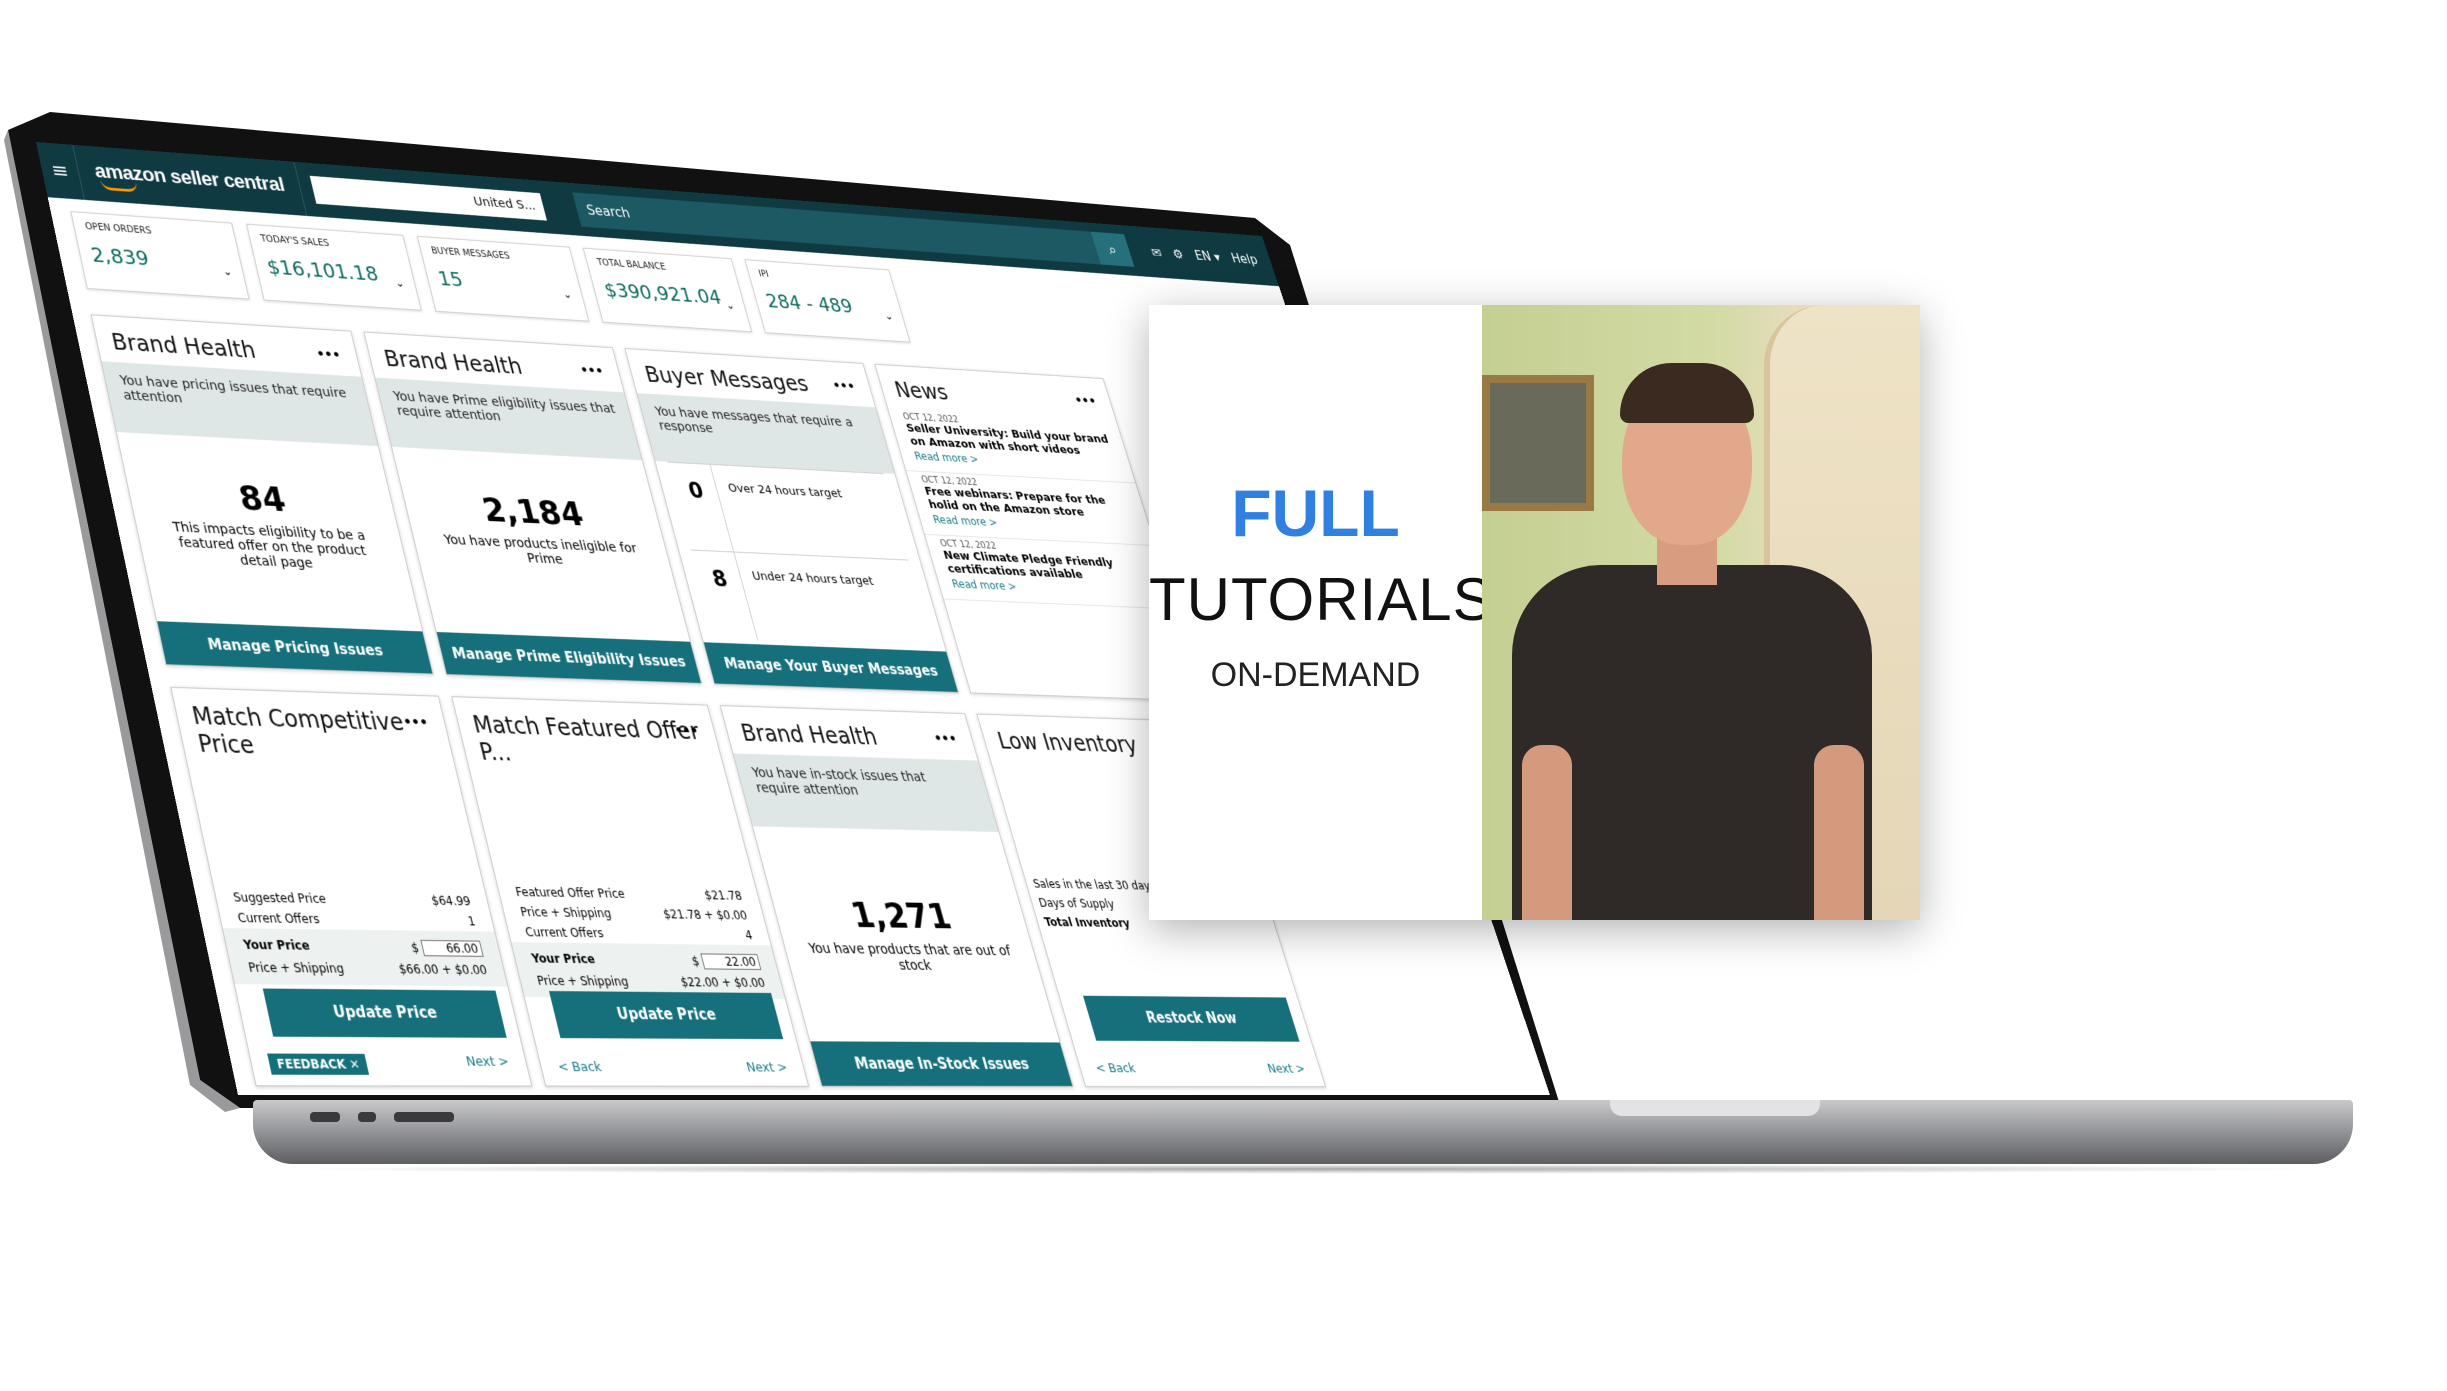 The width and height of the screenshot is (2447, 1391). Describe the element at coordinates (443, 970) in the screenshot. I see `price-shipping-value: $66.00 + $0.00` at that location.